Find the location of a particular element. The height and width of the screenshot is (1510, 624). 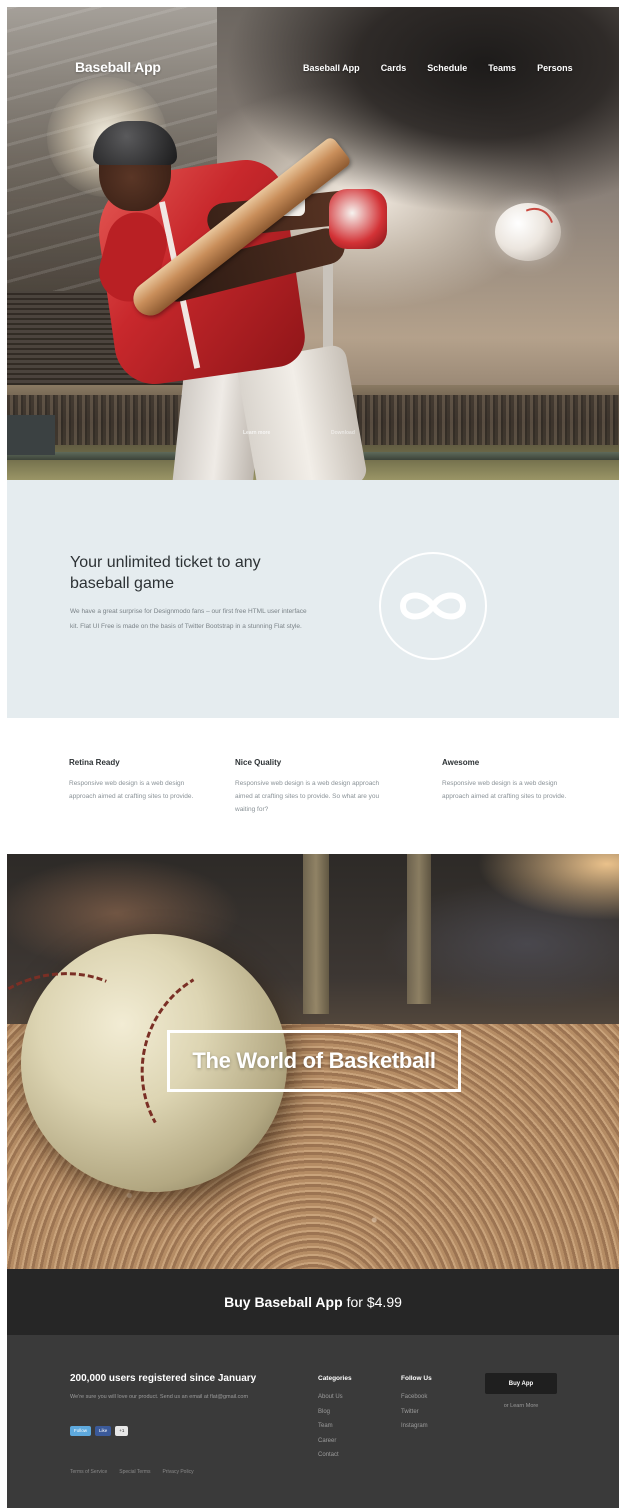

hero-learn-more-link: Learn more is located at coordinates (256, 433).